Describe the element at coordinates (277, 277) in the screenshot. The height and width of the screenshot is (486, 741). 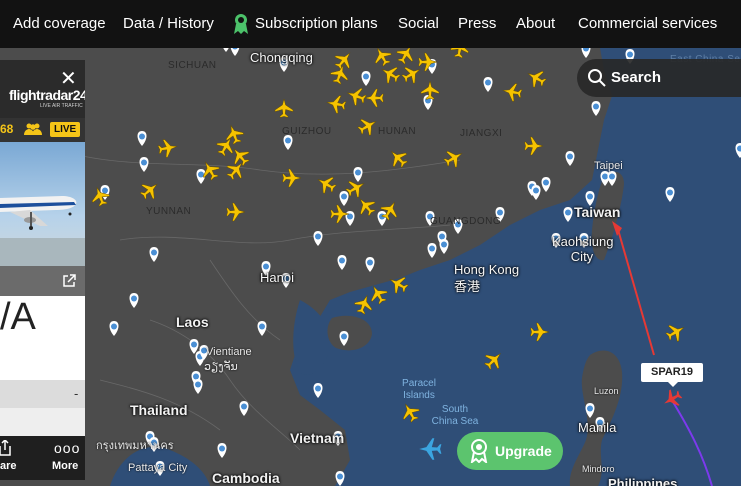
I see `map-label-hanoi: Hanoi` at that location.